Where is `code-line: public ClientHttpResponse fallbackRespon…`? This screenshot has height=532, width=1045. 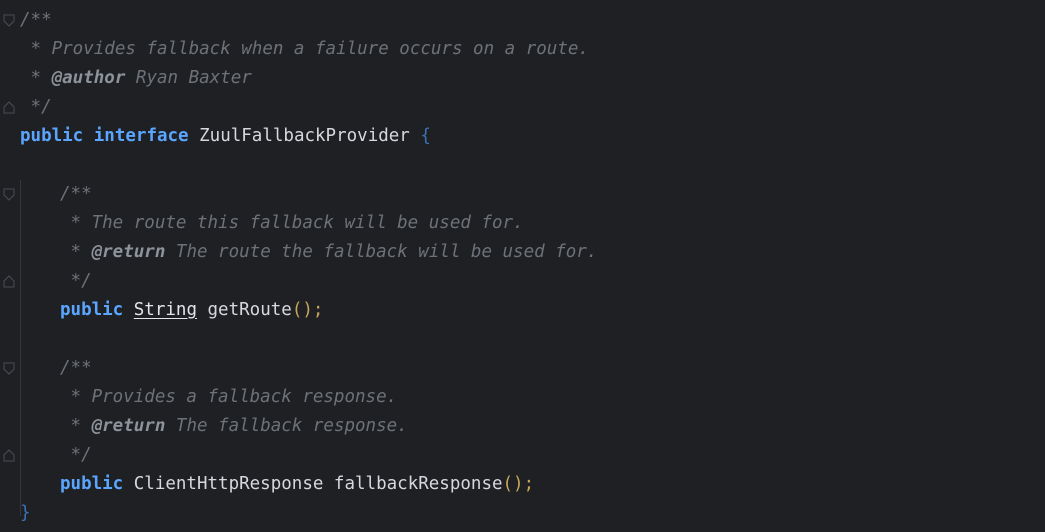 code-line: public ClientHttpResponse fallbackRespon… is located at coordinates (297, 484).